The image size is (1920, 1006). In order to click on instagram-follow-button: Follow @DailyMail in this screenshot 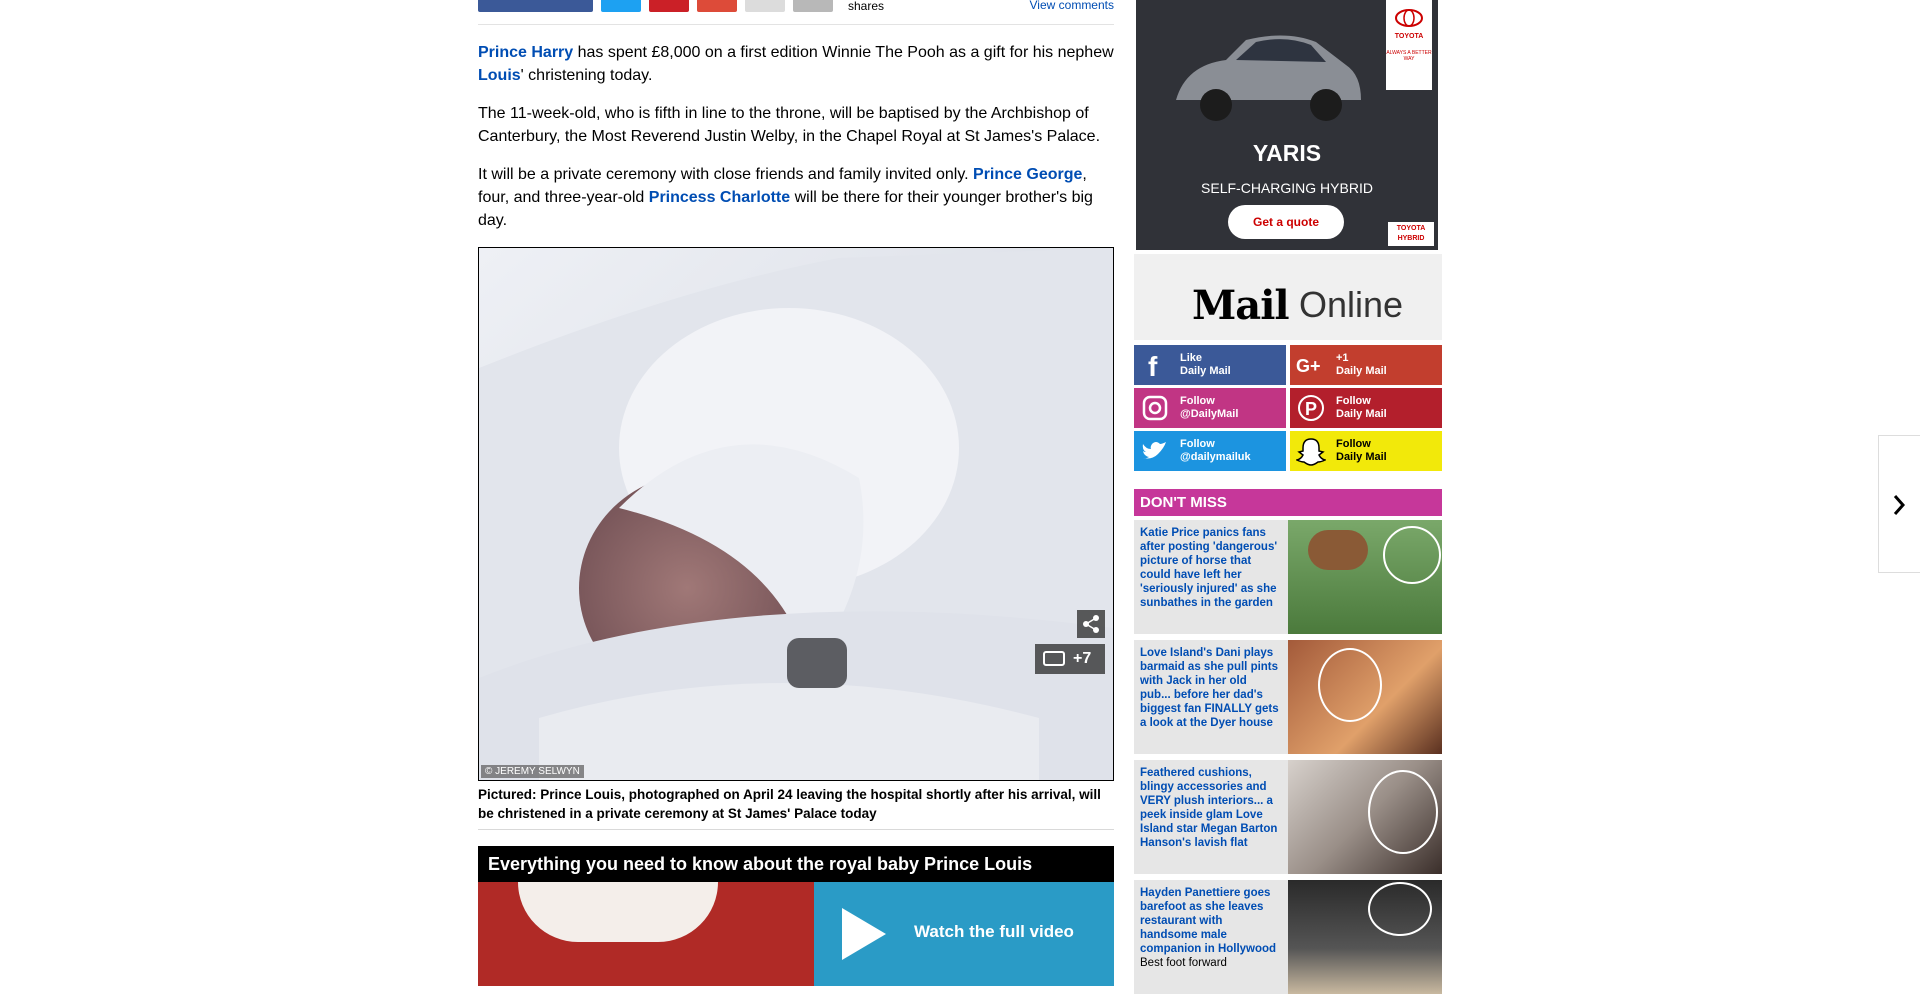, I will do `click(1210, 408)`.